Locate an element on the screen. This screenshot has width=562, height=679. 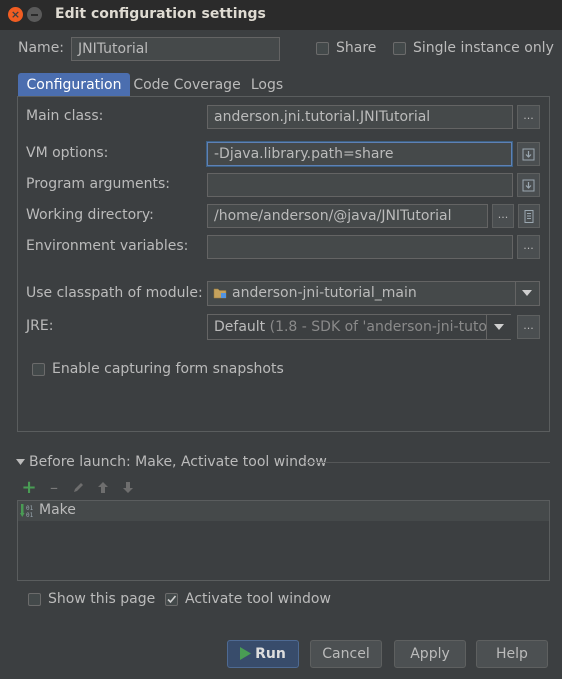
collapse-triangle-icon is located at coordinates (20, 462).